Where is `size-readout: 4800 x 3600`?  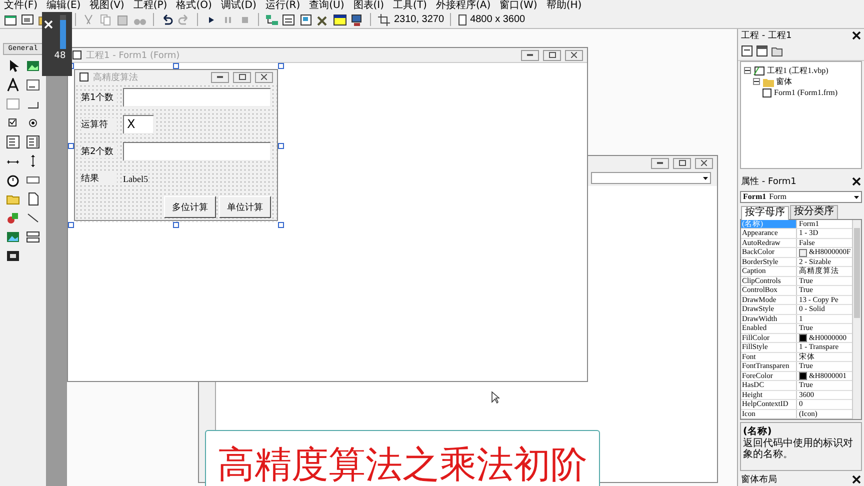
size-readout: 4800 x 3600 is located at coordinates (498, 19).